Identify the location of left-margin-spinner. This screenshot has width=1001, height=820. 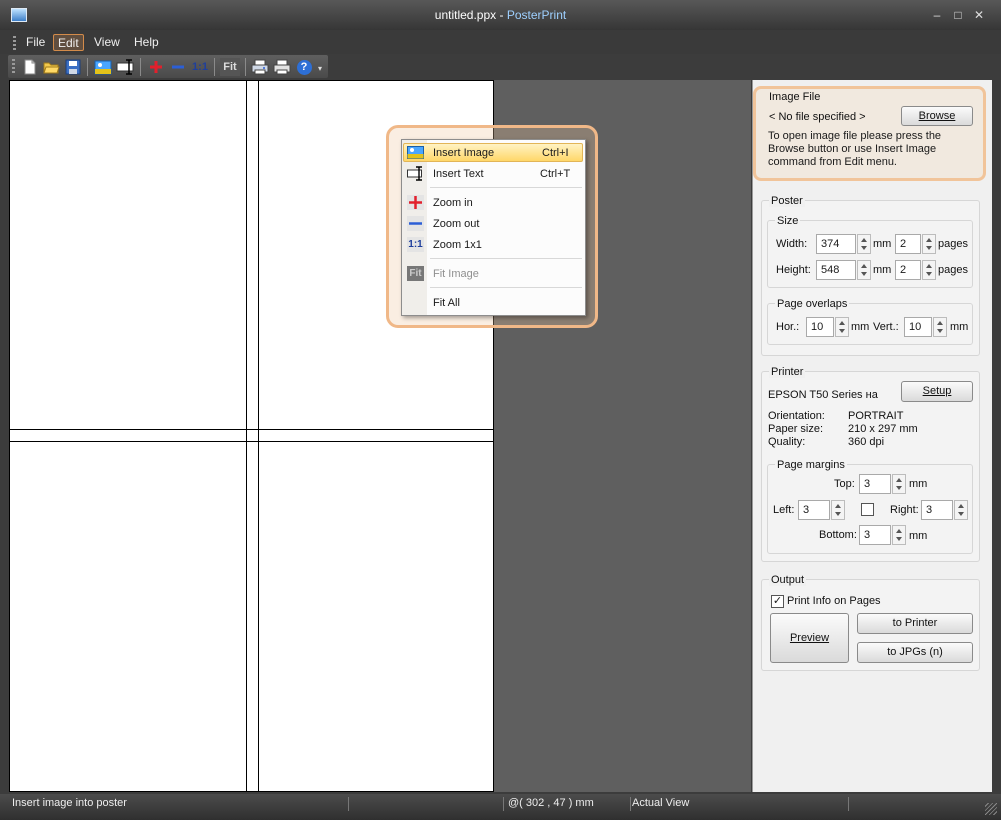
(838, 510).